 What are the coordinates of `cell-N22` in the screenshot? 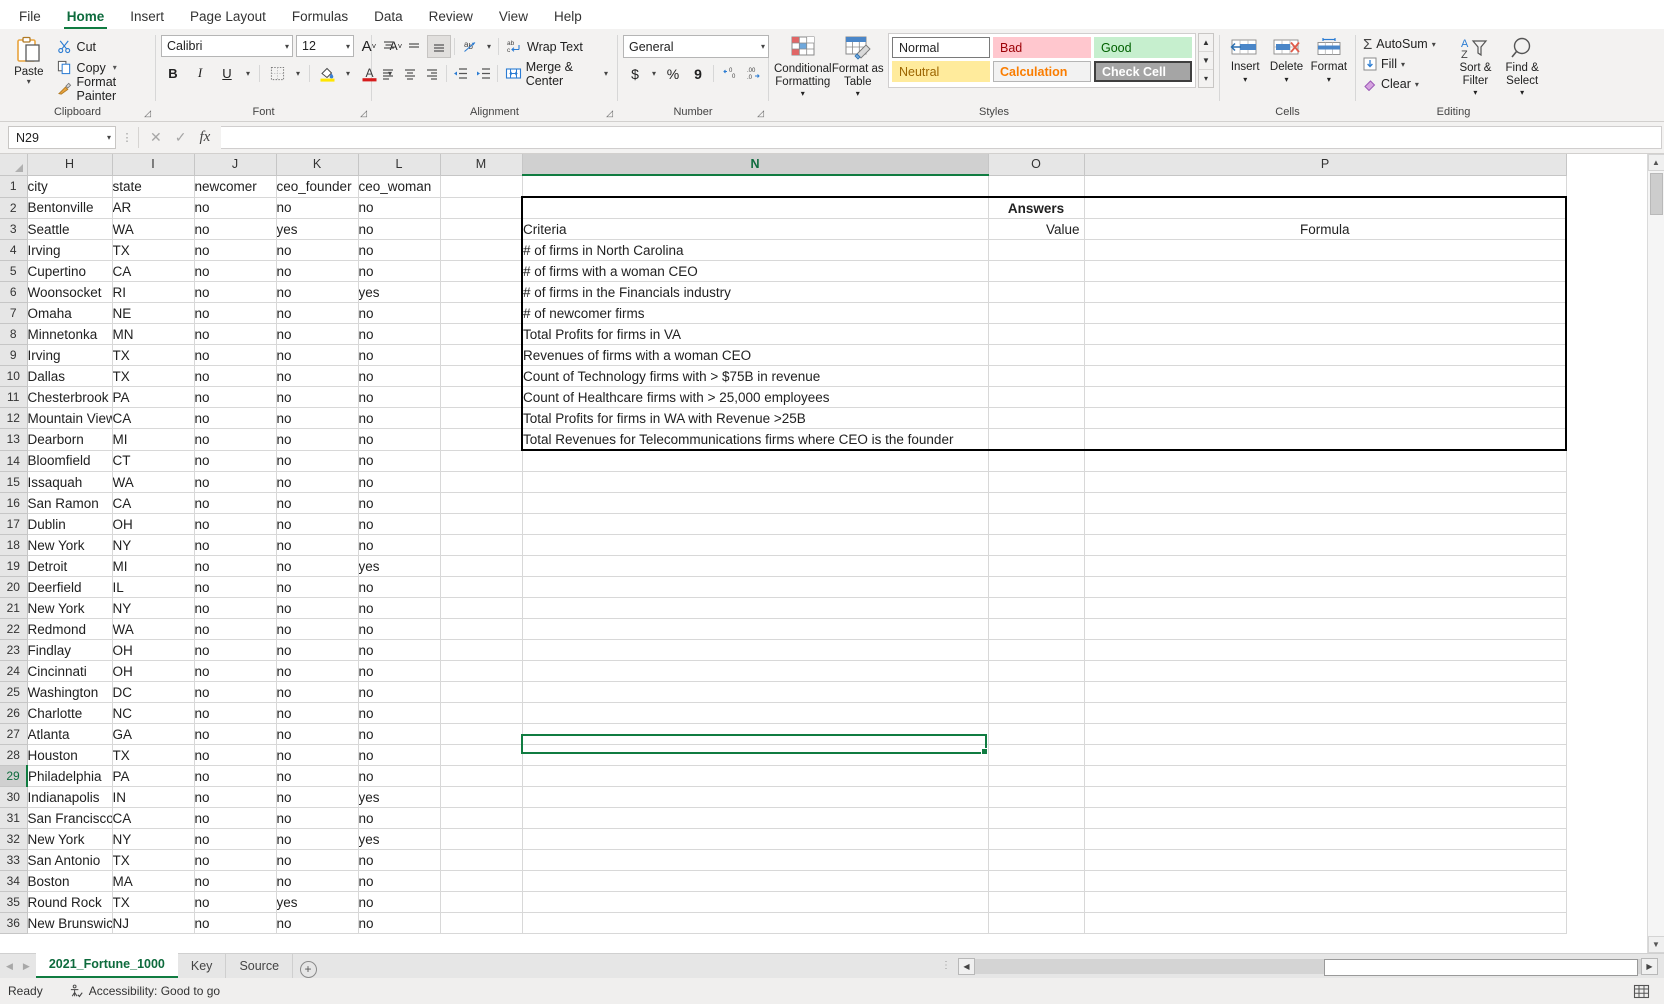 It's located at (755, 629).